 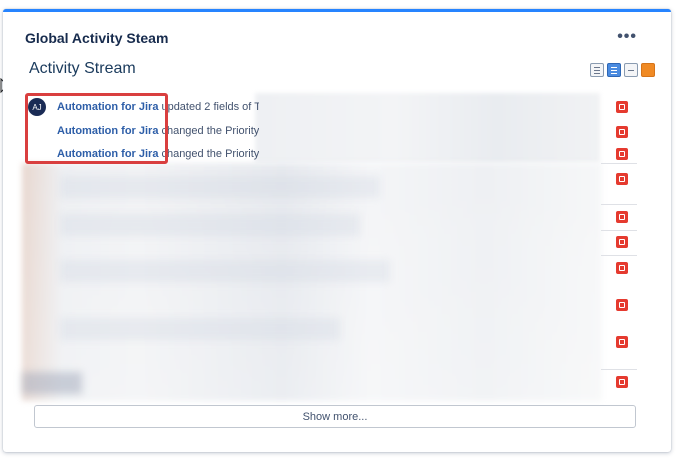 I want to click on list-view-icon, so click(x=597, y=70).